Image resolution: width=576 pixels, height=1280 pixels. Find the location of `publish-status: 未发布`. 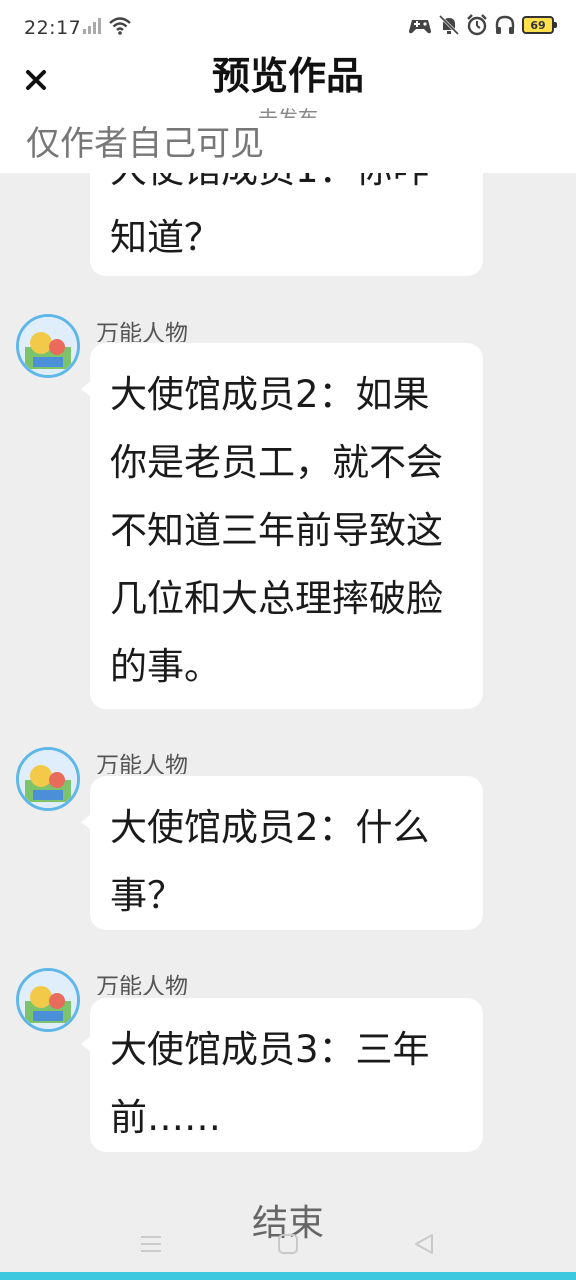

publish-status: 未发布 is located at coordinates (288, 112).